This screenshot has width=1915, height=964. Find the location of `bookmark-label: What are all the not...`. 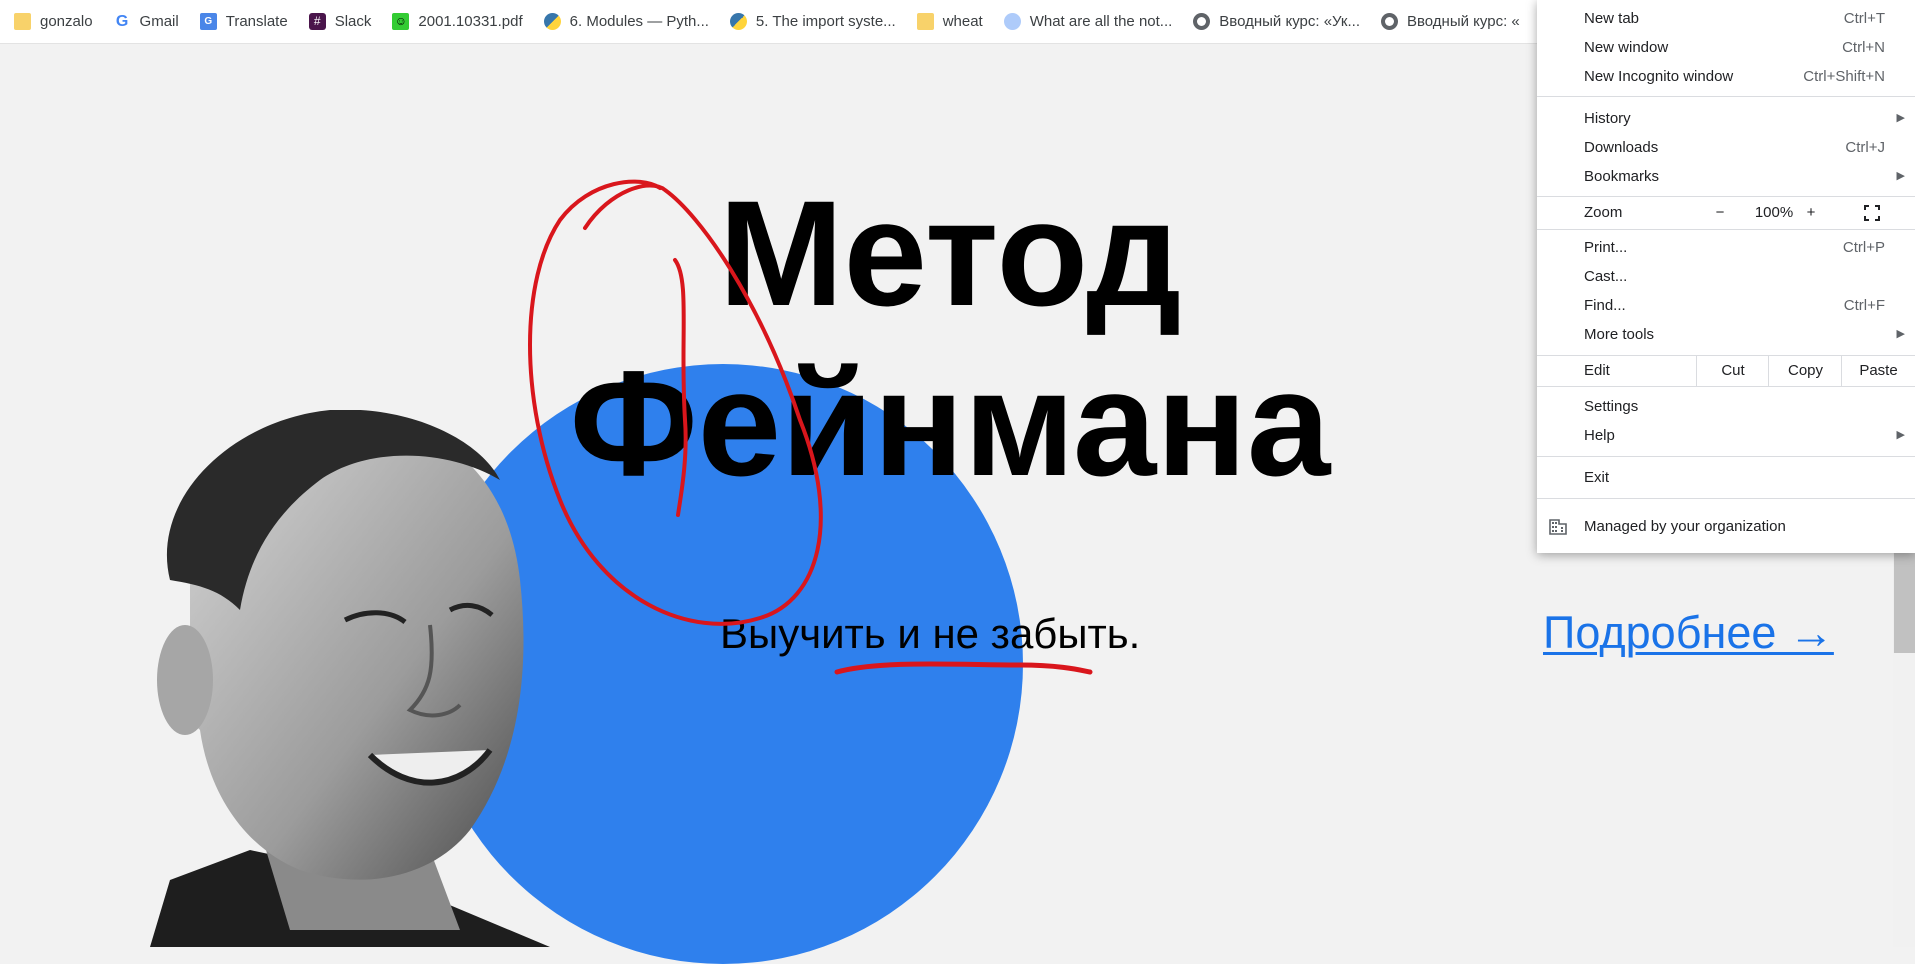

bookmark-label: What are all the not... is located at coordinates (1101, 21).